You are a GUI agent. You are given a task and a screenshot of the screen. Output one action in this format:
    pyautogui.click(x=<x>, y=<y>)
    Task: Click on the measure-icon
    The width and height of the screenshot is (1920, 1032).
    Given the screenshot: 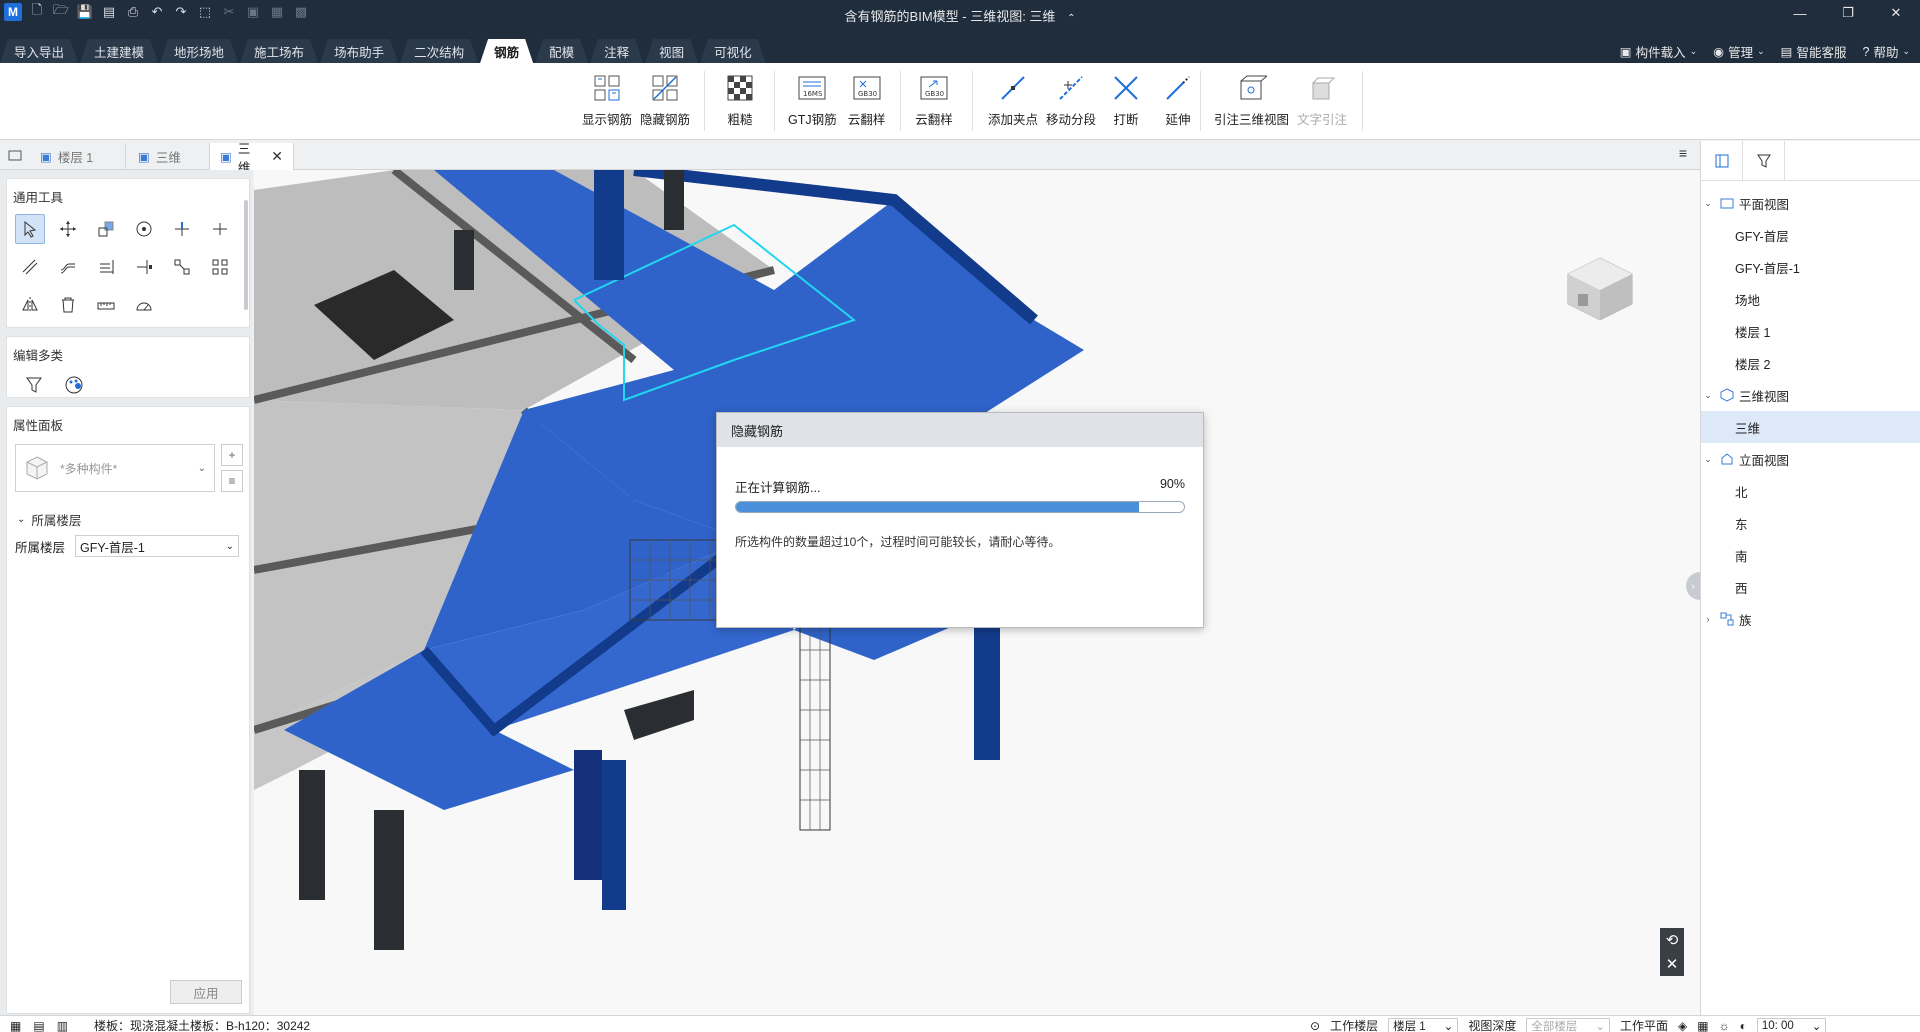 What is the action you would take?
    pyautogui.click(x=106, y=305)
    